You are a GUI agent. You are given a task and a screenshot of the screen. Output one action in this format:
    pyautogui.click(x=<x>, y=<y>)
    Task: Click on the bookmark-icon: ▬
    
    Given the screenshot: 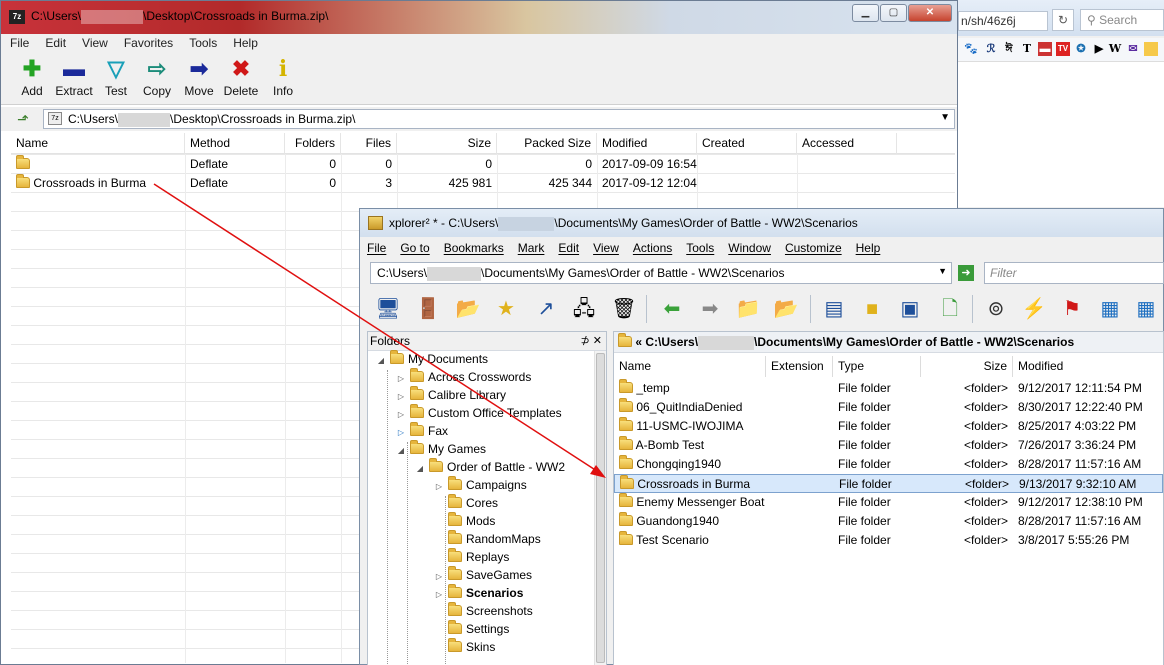 What is the action you would take?
    pyautogui.click(x=1045, y=49)
    